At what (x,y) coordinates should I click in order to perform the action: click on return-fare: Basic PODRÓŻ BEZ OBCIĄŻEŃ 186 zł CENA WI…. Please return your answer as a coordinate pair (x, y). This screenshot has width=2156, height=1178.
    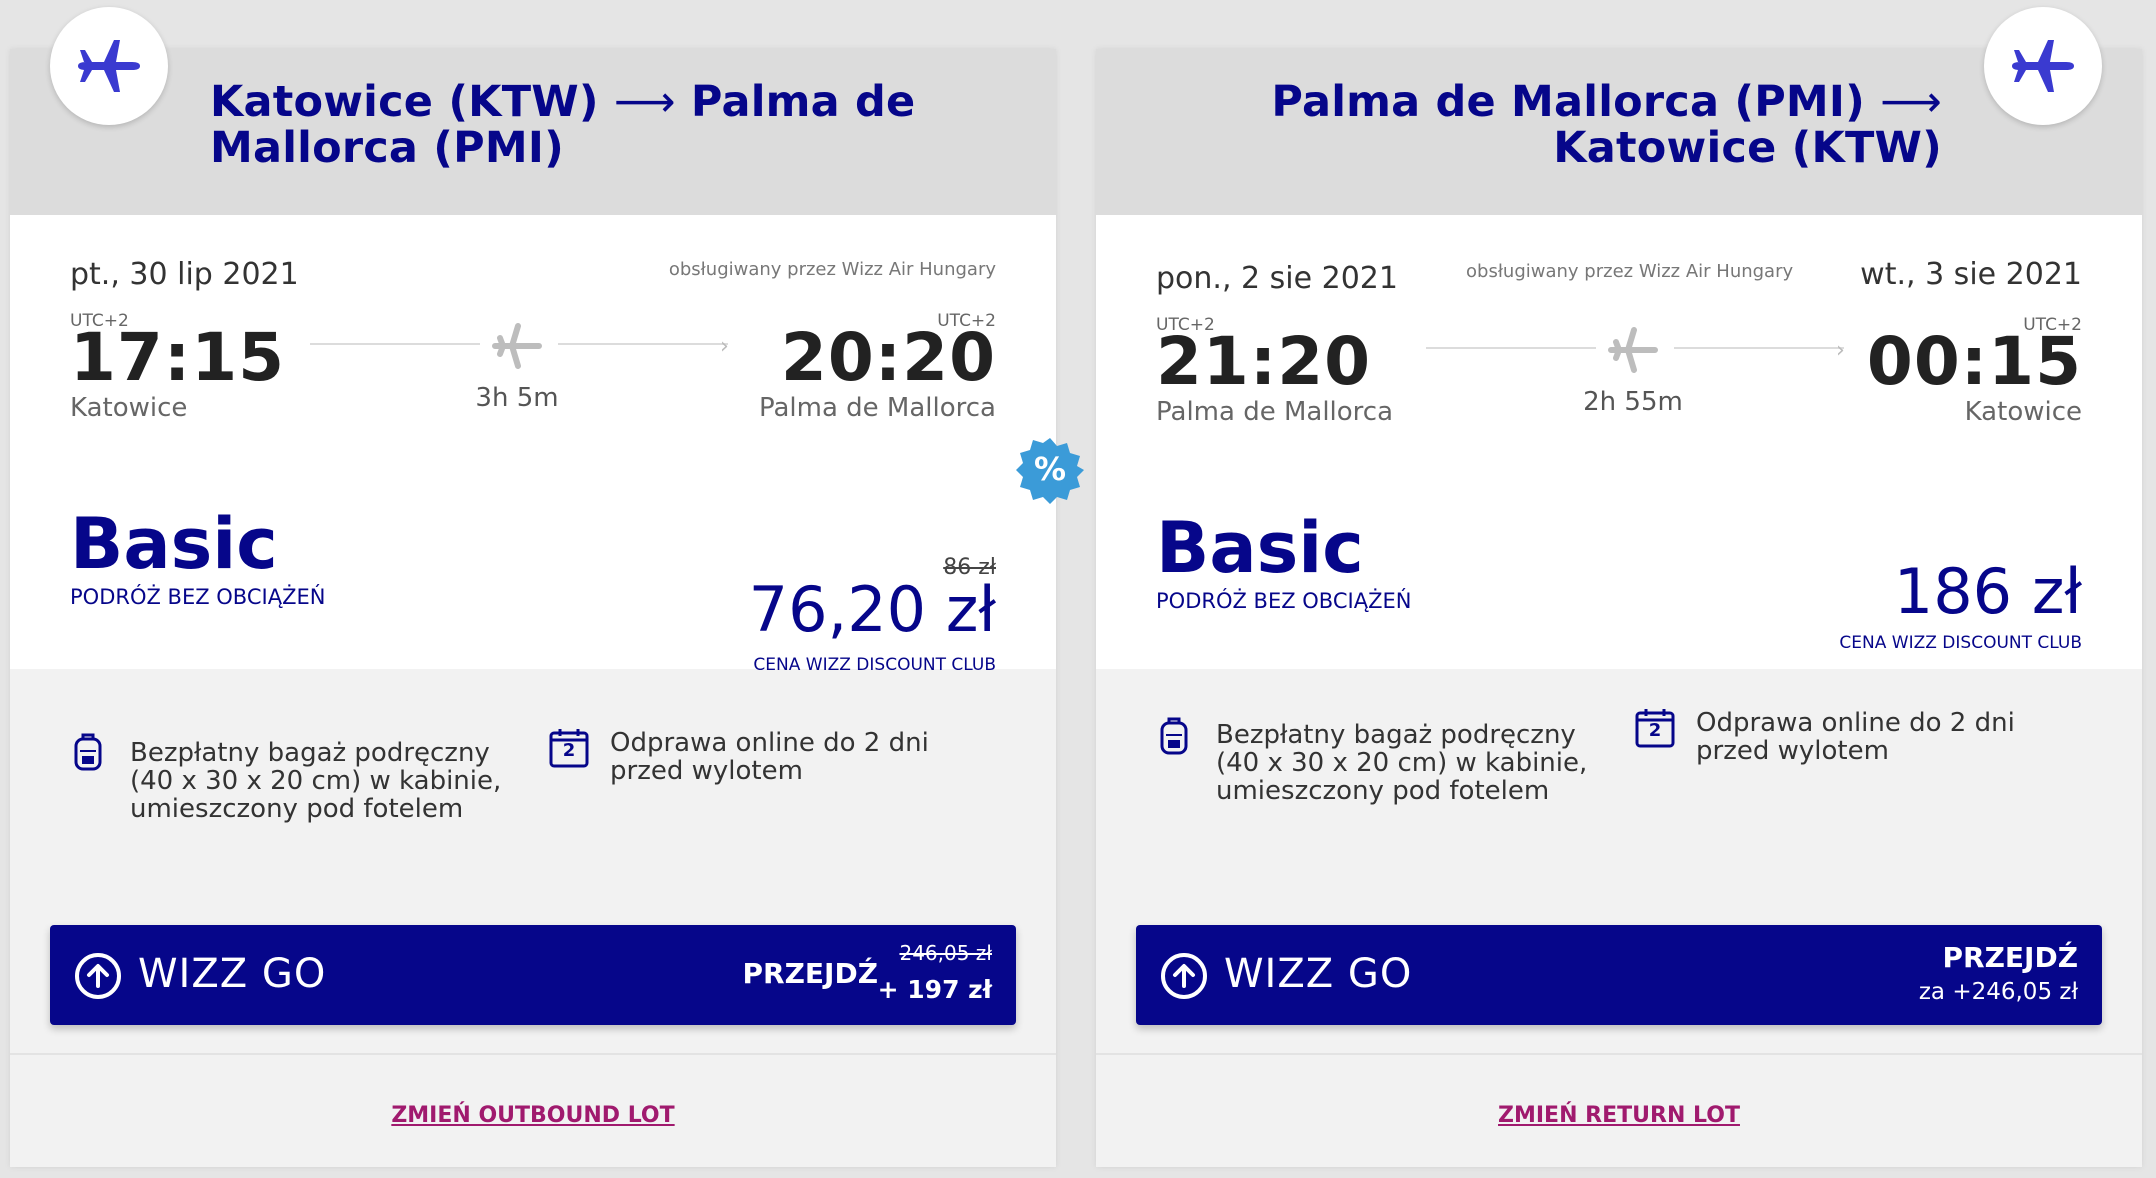
    Looking at the image, I should click on (1619, 565).